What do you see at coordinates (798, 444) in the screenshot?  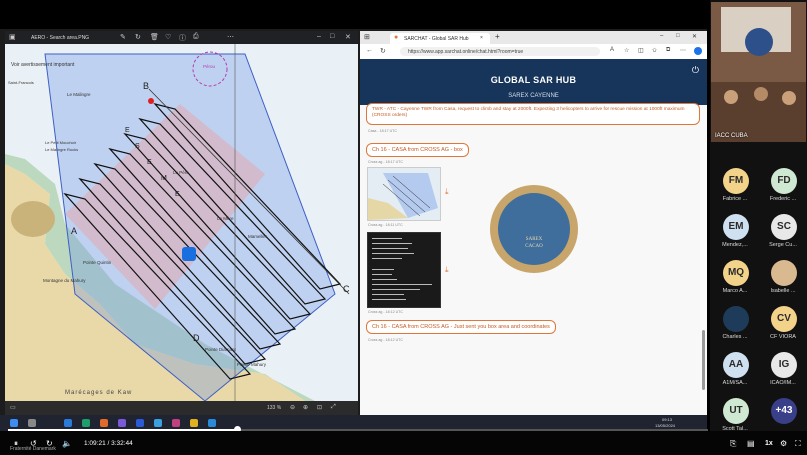 I see `fullscreen-icon: ⛶` at bounding box center [798, 444].